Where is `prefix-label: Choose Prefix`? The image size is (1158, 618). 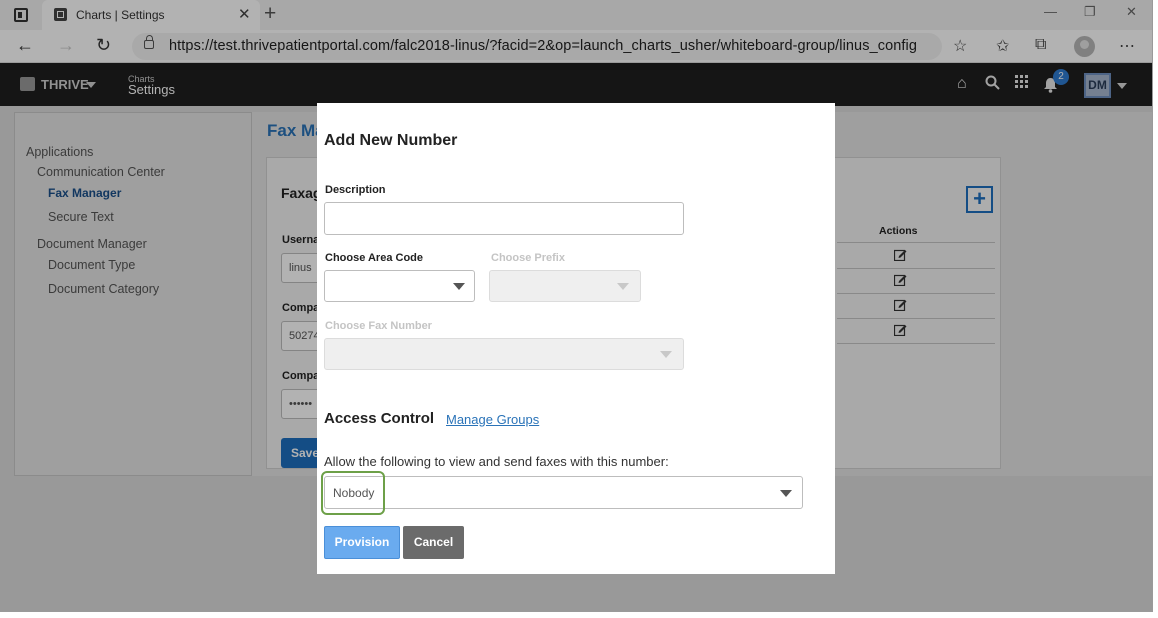 prefix-label: Choose Prefix is located at coordinates (528, 258).